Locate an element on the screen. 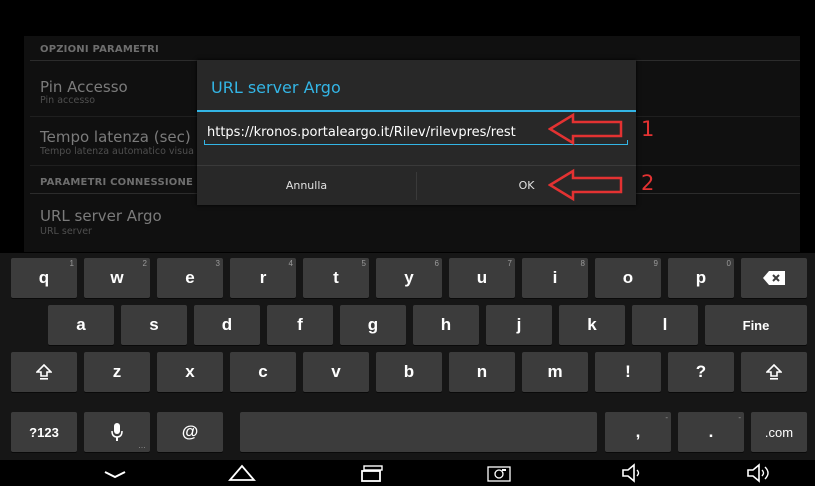  space-key is located at coordinates (418, 432).